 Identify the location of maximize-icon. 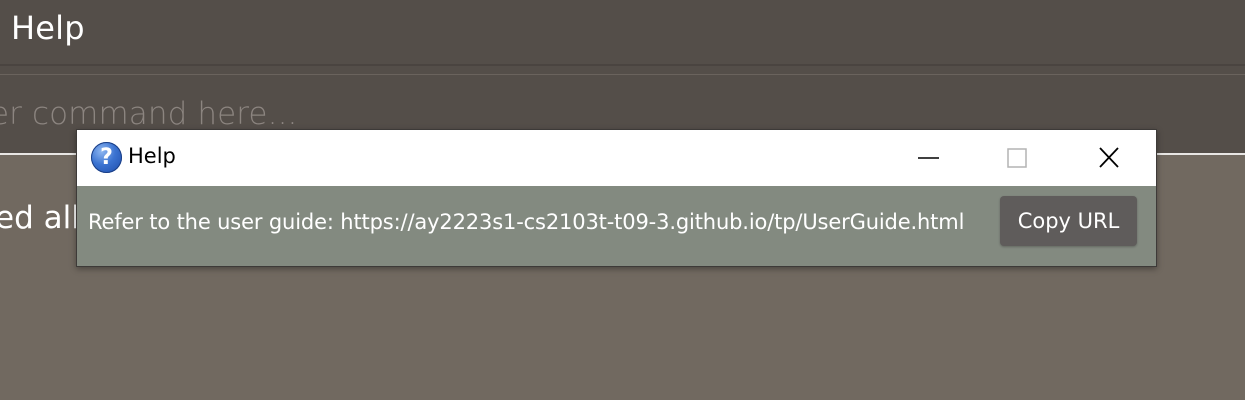
(1017, 158).